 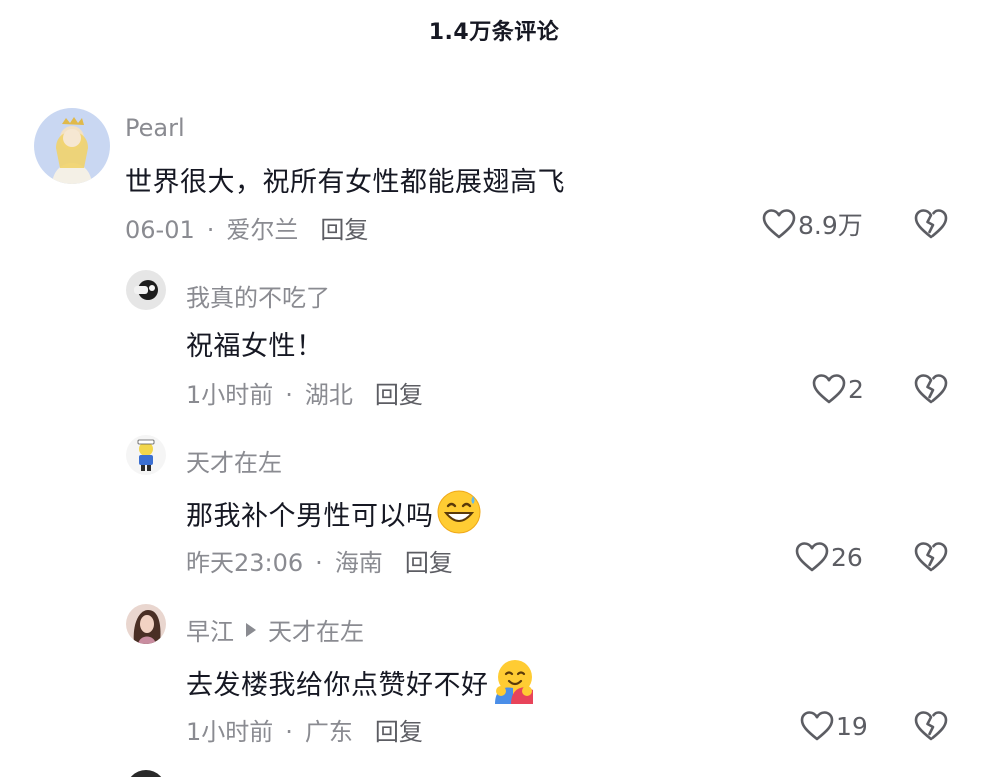 I want to click on grinning-sweat-emoji-icon, so click(x=459, y=515).